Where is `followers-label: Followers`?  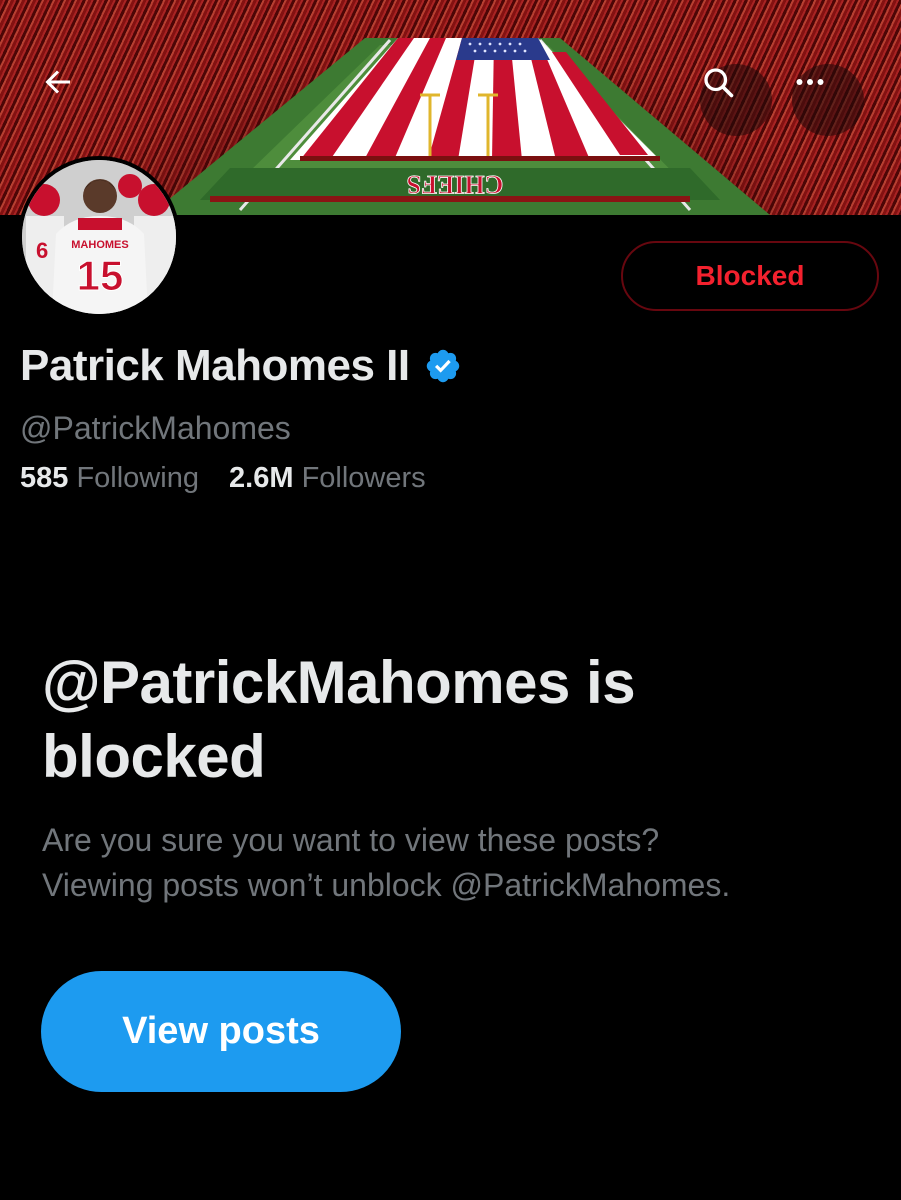 followers-label: Followers is located at coordinates (363, 478).